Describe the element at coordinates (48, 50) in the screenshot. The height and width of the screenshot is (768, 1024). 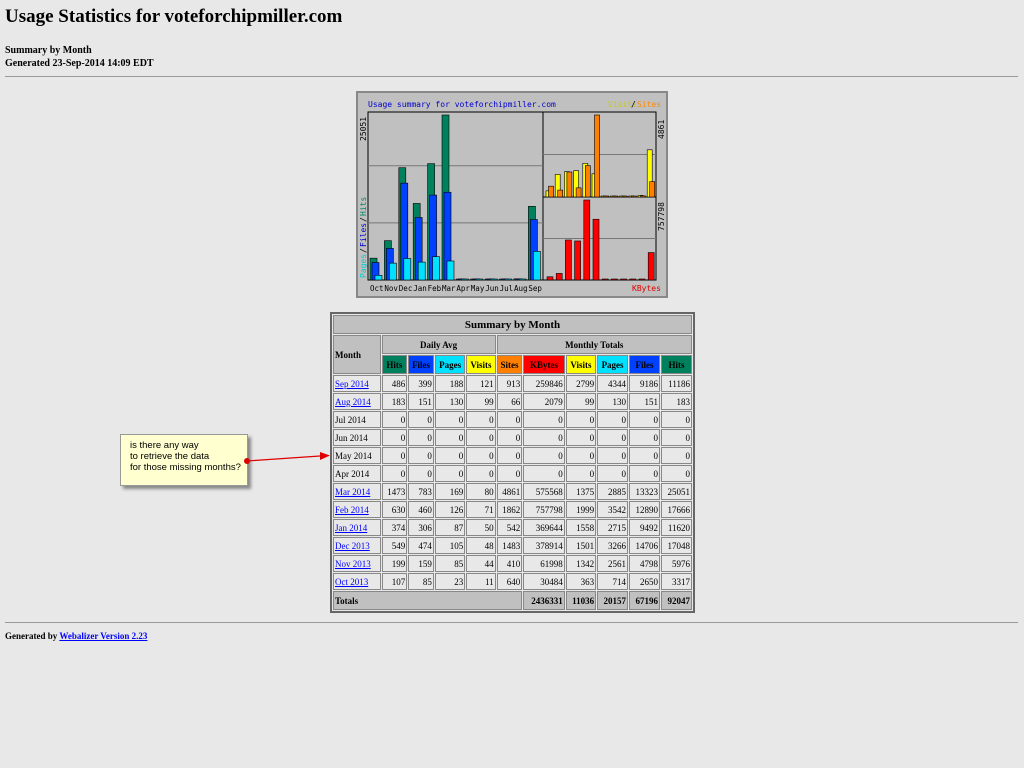
I see `report-subtitle: Summary by Month` at that location.